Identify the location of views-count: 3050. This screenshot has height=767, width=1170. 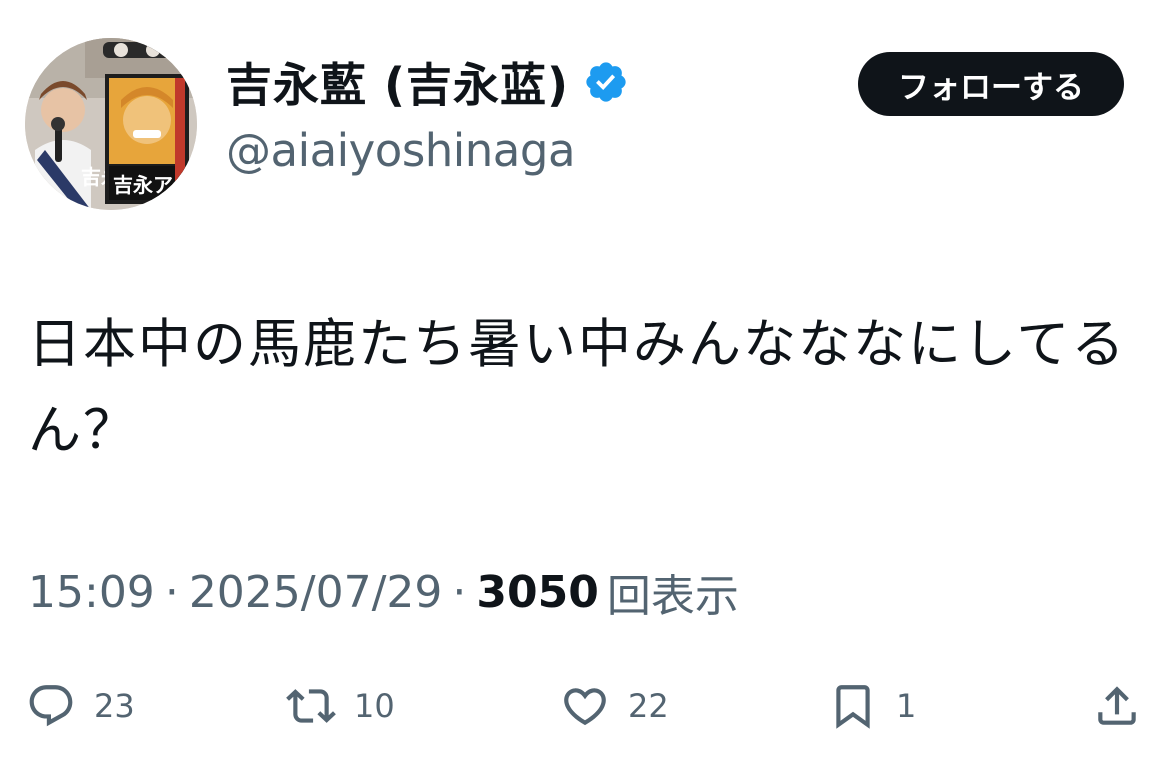
(537, 592).